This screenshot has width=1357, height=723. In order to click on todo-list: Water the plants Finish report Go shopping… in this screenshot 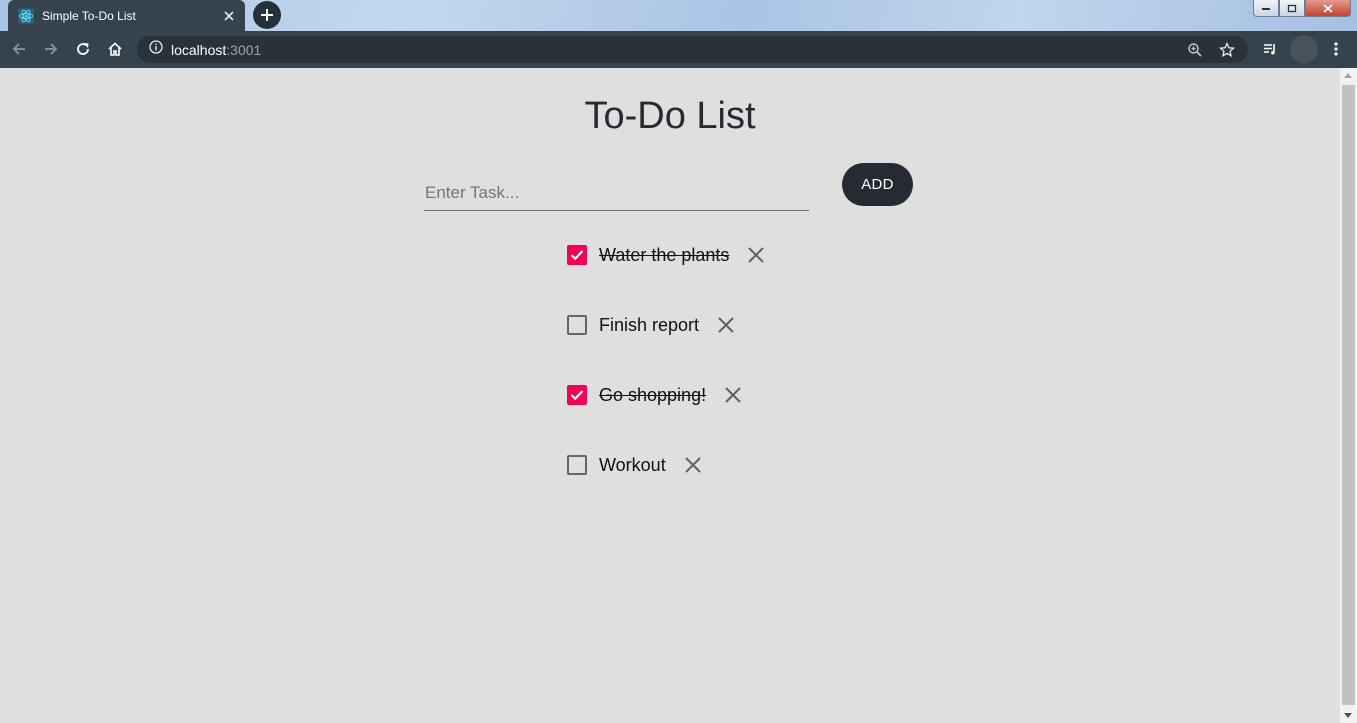, I will do `click(666, 378)`.